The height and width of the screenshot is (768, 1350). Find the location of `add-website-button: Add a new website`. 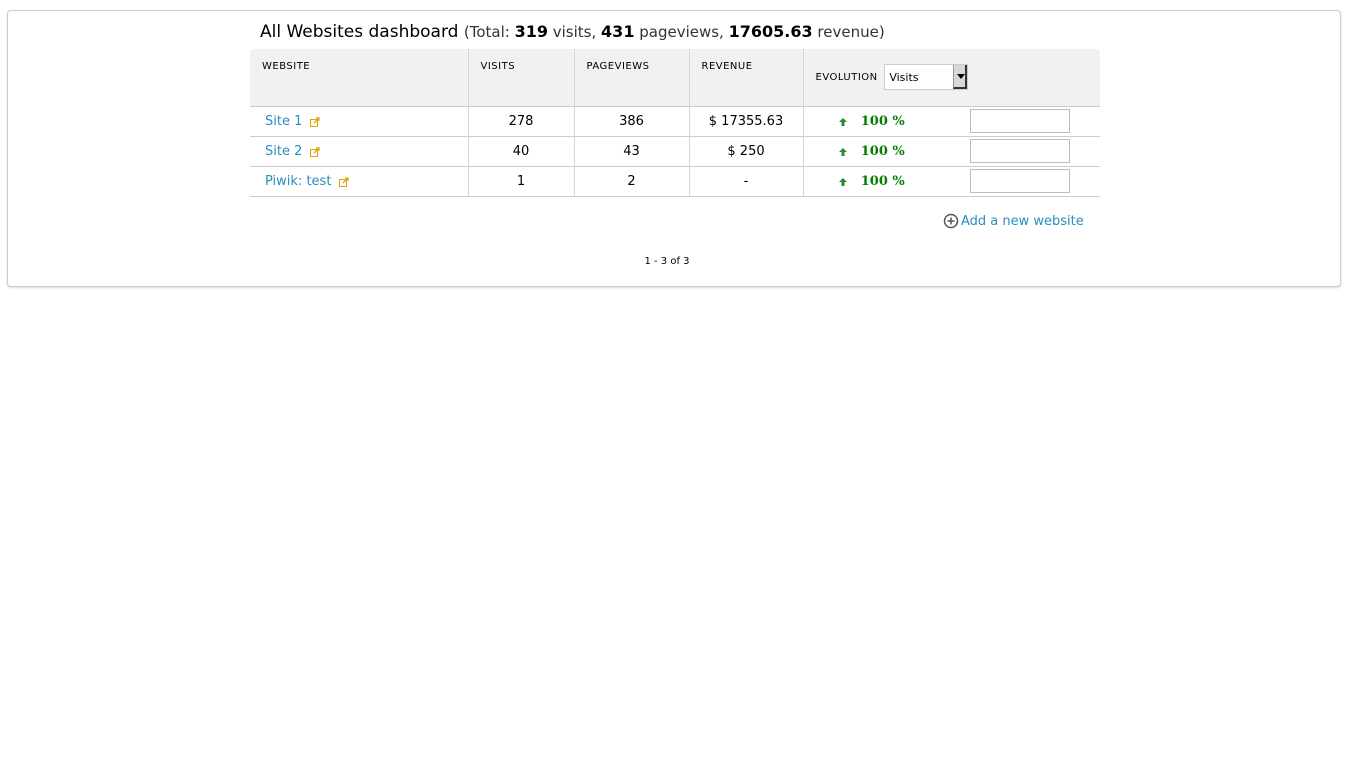

add-website-button: Add a new website is located at coordinates (1013, 221).